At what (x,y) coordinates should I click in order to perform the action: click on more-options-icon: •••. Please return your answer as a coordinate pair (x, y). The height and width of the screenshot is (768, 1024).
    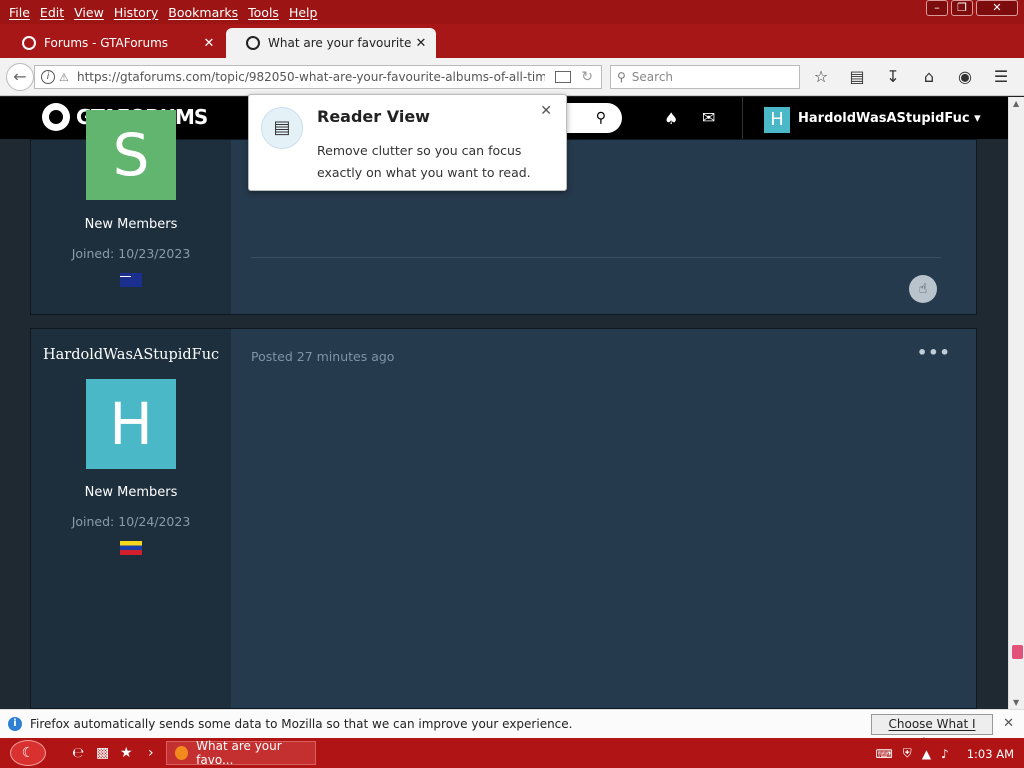
    Looking at the image, I should click on (934, 352).